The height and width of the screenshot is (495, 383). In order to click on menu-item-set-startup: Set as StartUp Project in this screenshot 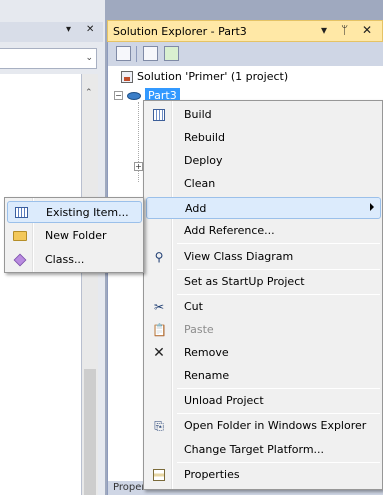, I will do `click(263, 282)`.